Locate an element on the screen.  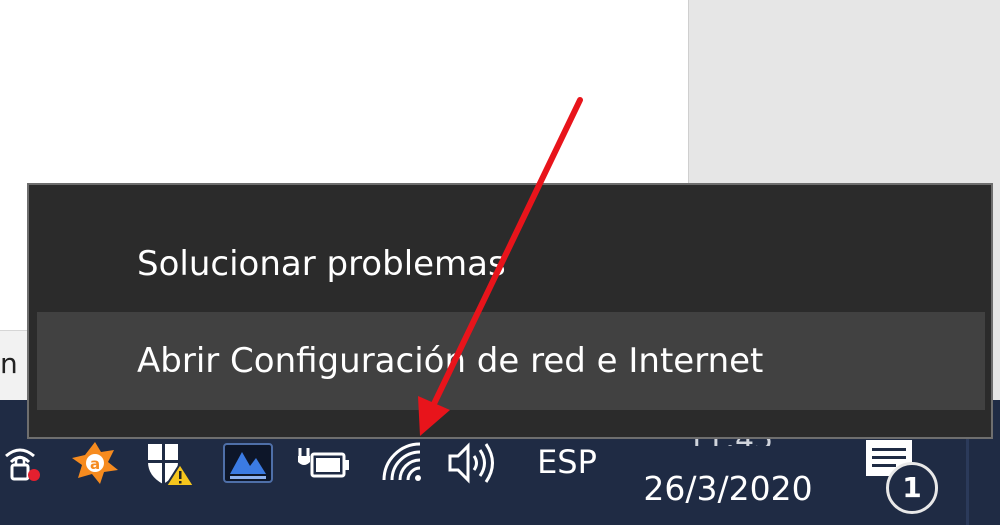
clock-date: 26/3/2020 is located at coordinates (728, 489).